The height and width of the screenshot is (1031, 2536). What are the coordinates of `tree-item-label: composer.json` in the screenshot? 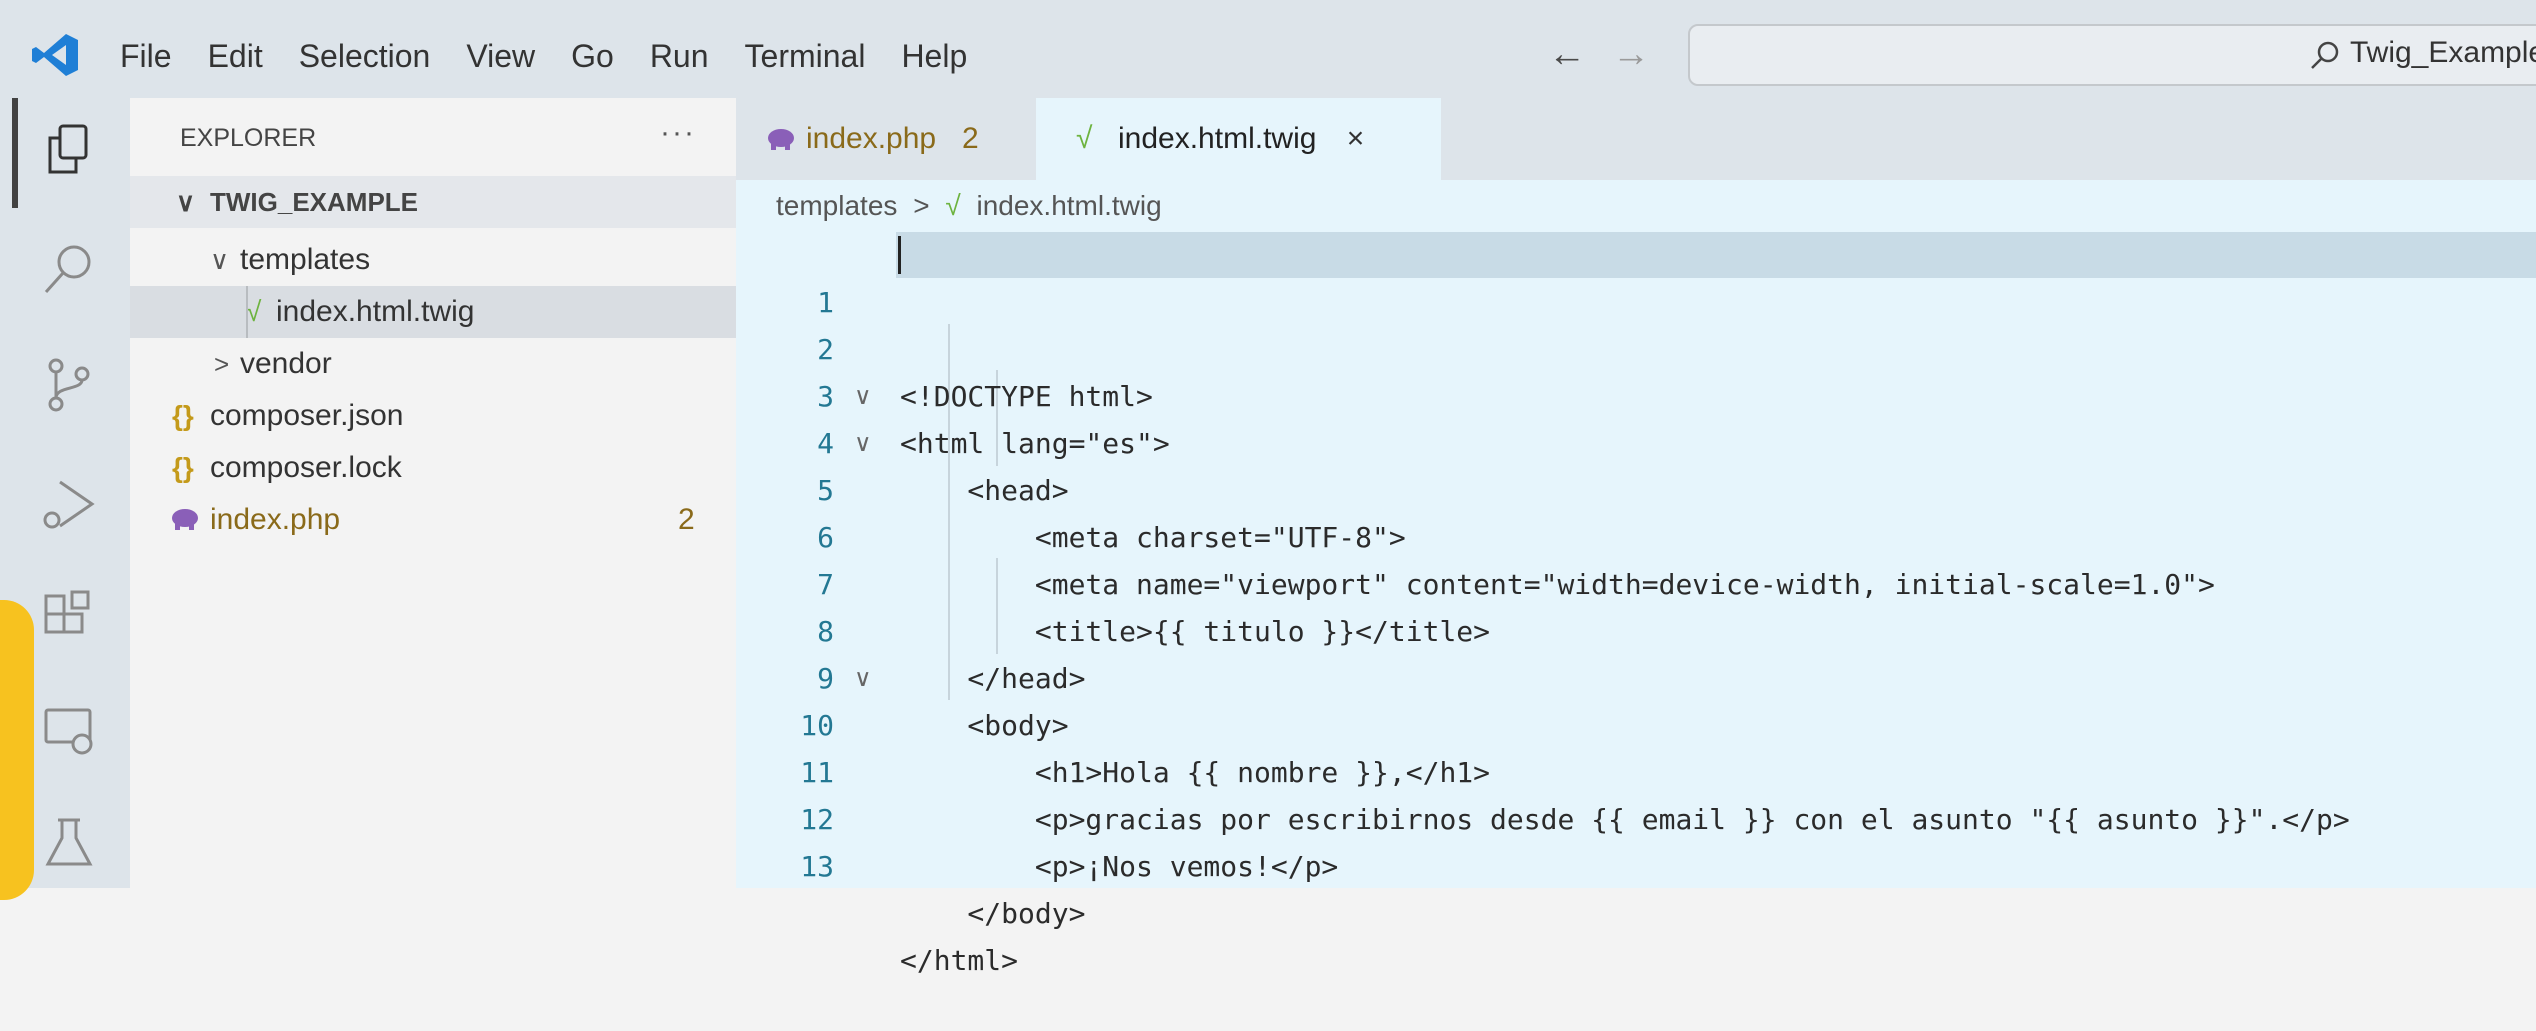 It's located at (307, 415).